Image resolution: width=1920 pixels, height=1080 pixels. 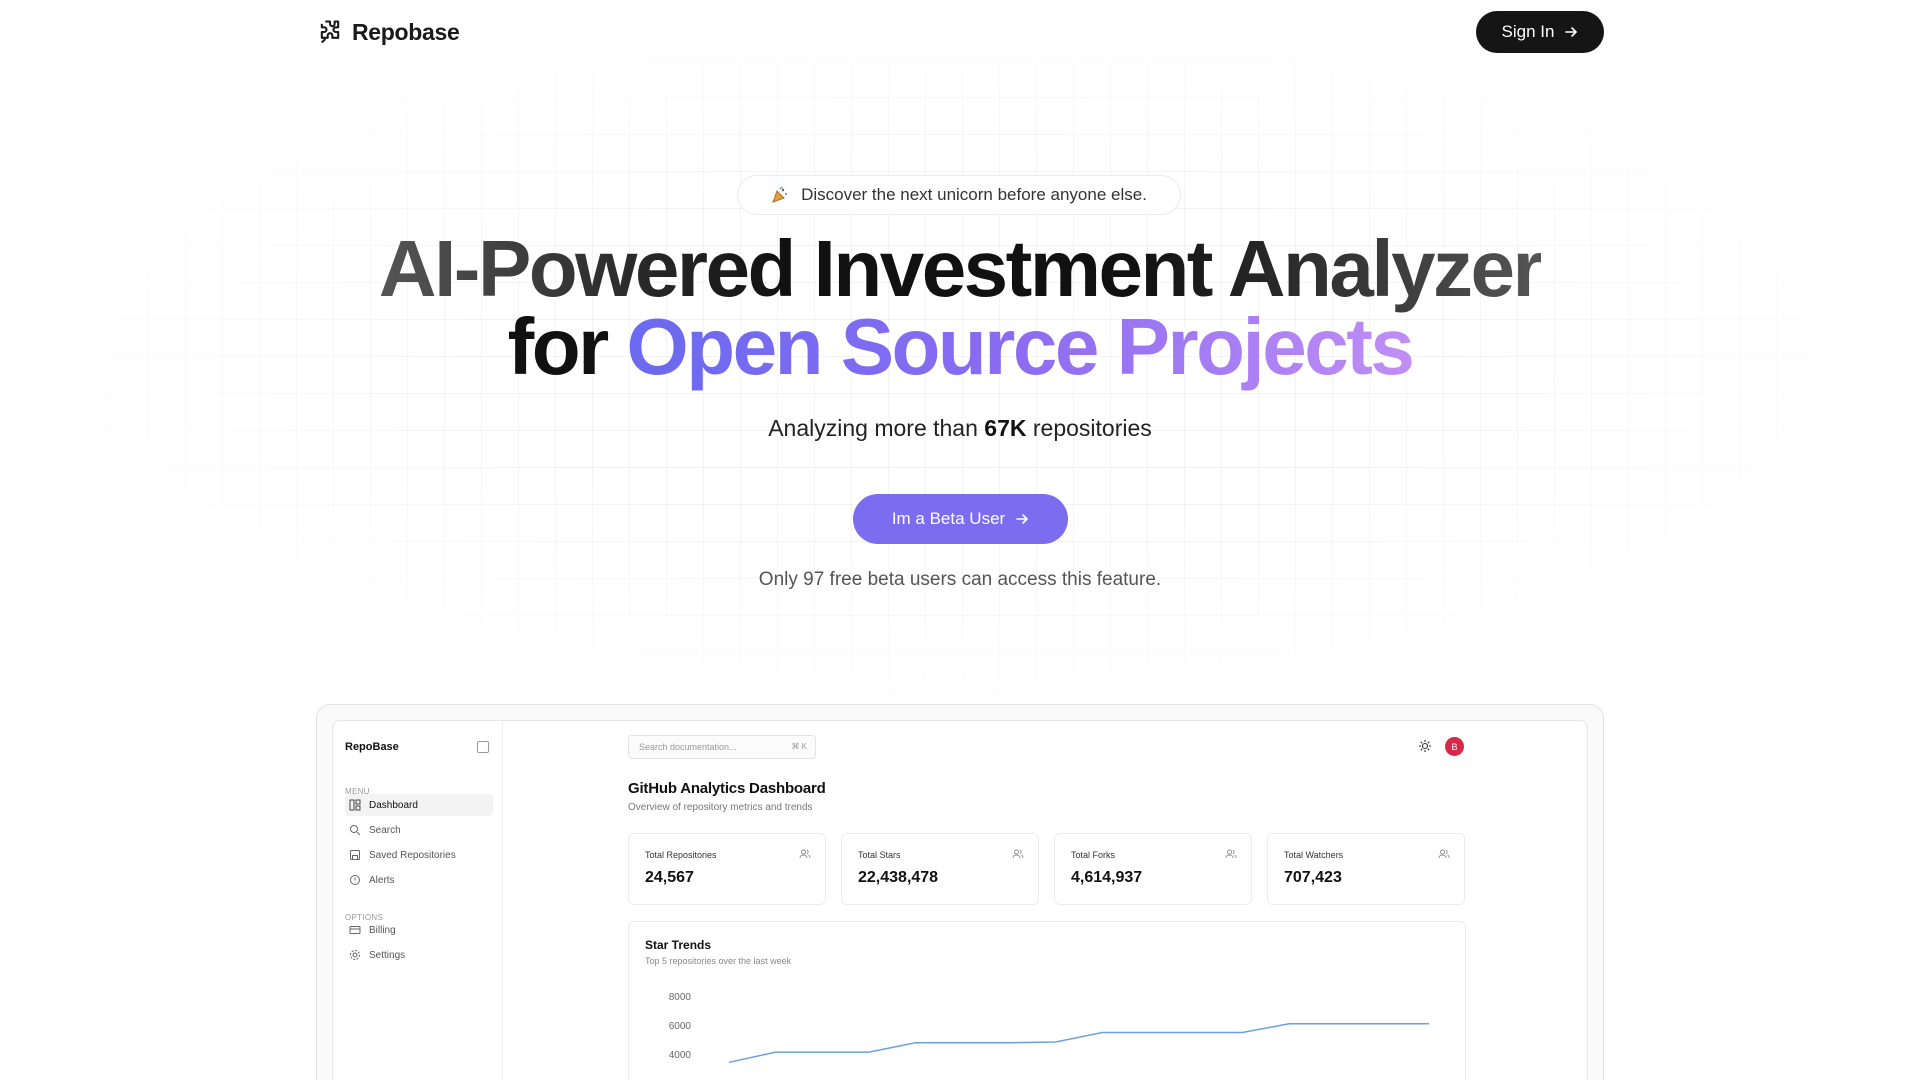 I want to click on avatar: B, so click(x=1454, y=746).